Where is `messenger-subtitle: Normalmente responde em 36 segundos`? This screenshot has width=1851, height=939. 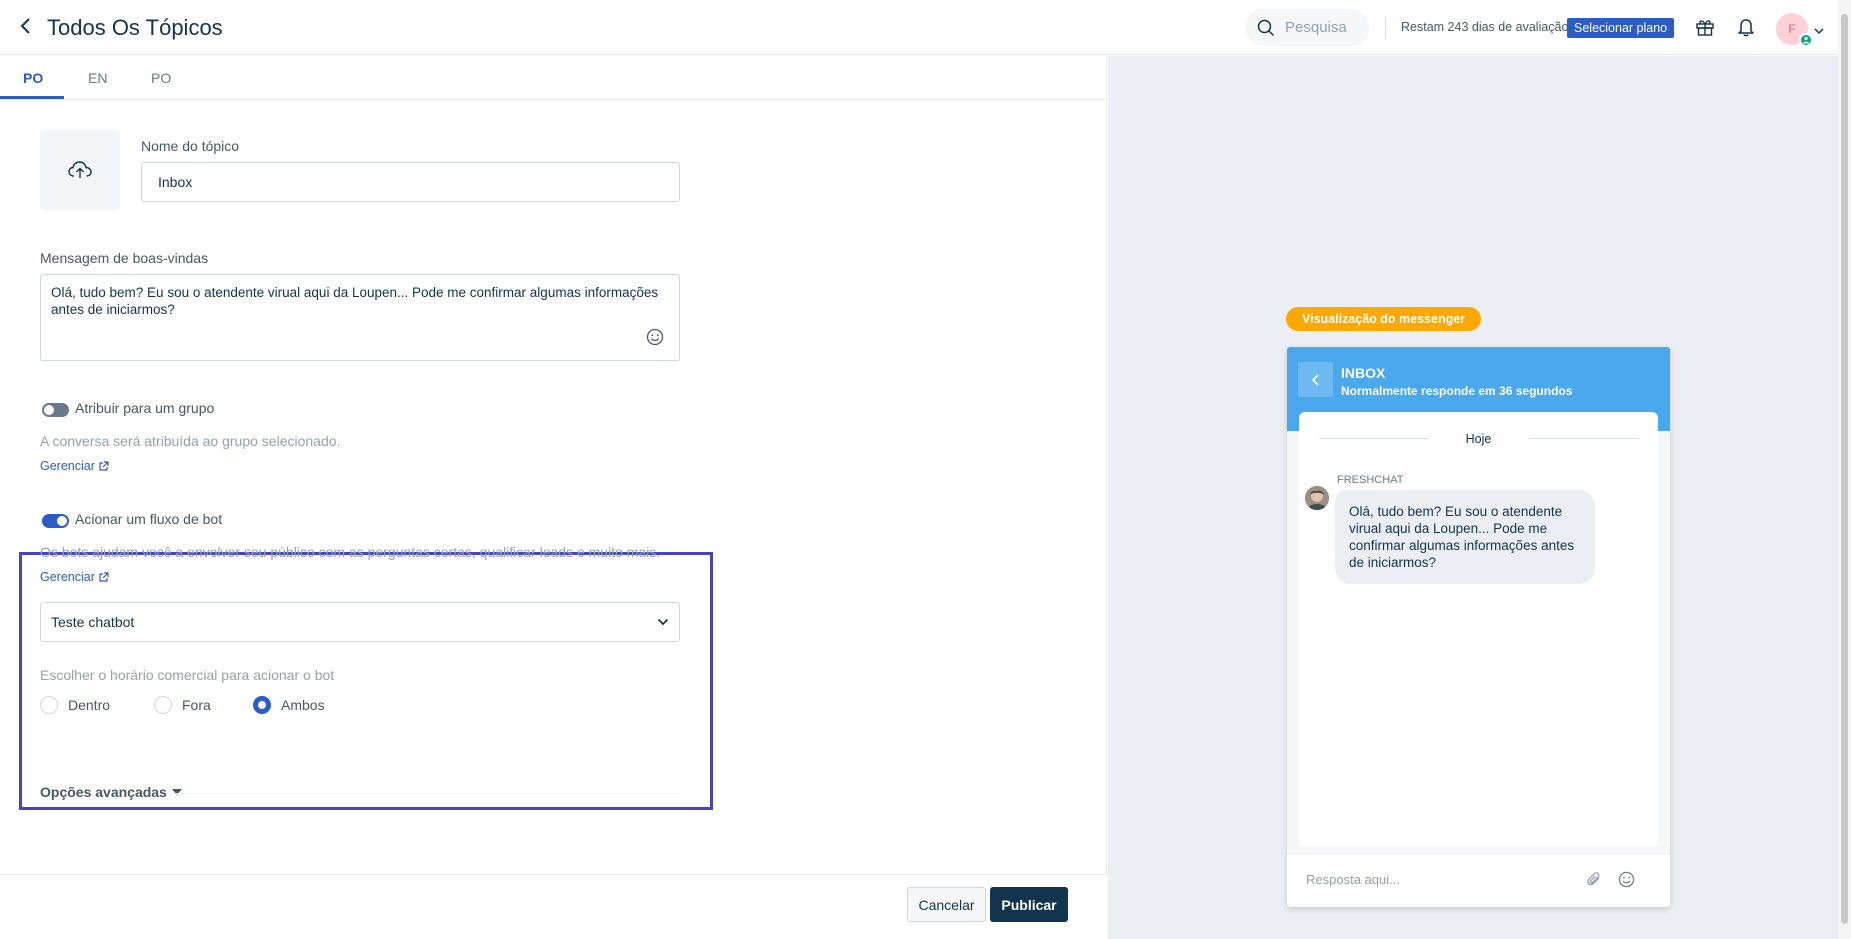
messenger-subtitle: Normalmente responde em 36 segundos is located at coordinates (1457, 391).